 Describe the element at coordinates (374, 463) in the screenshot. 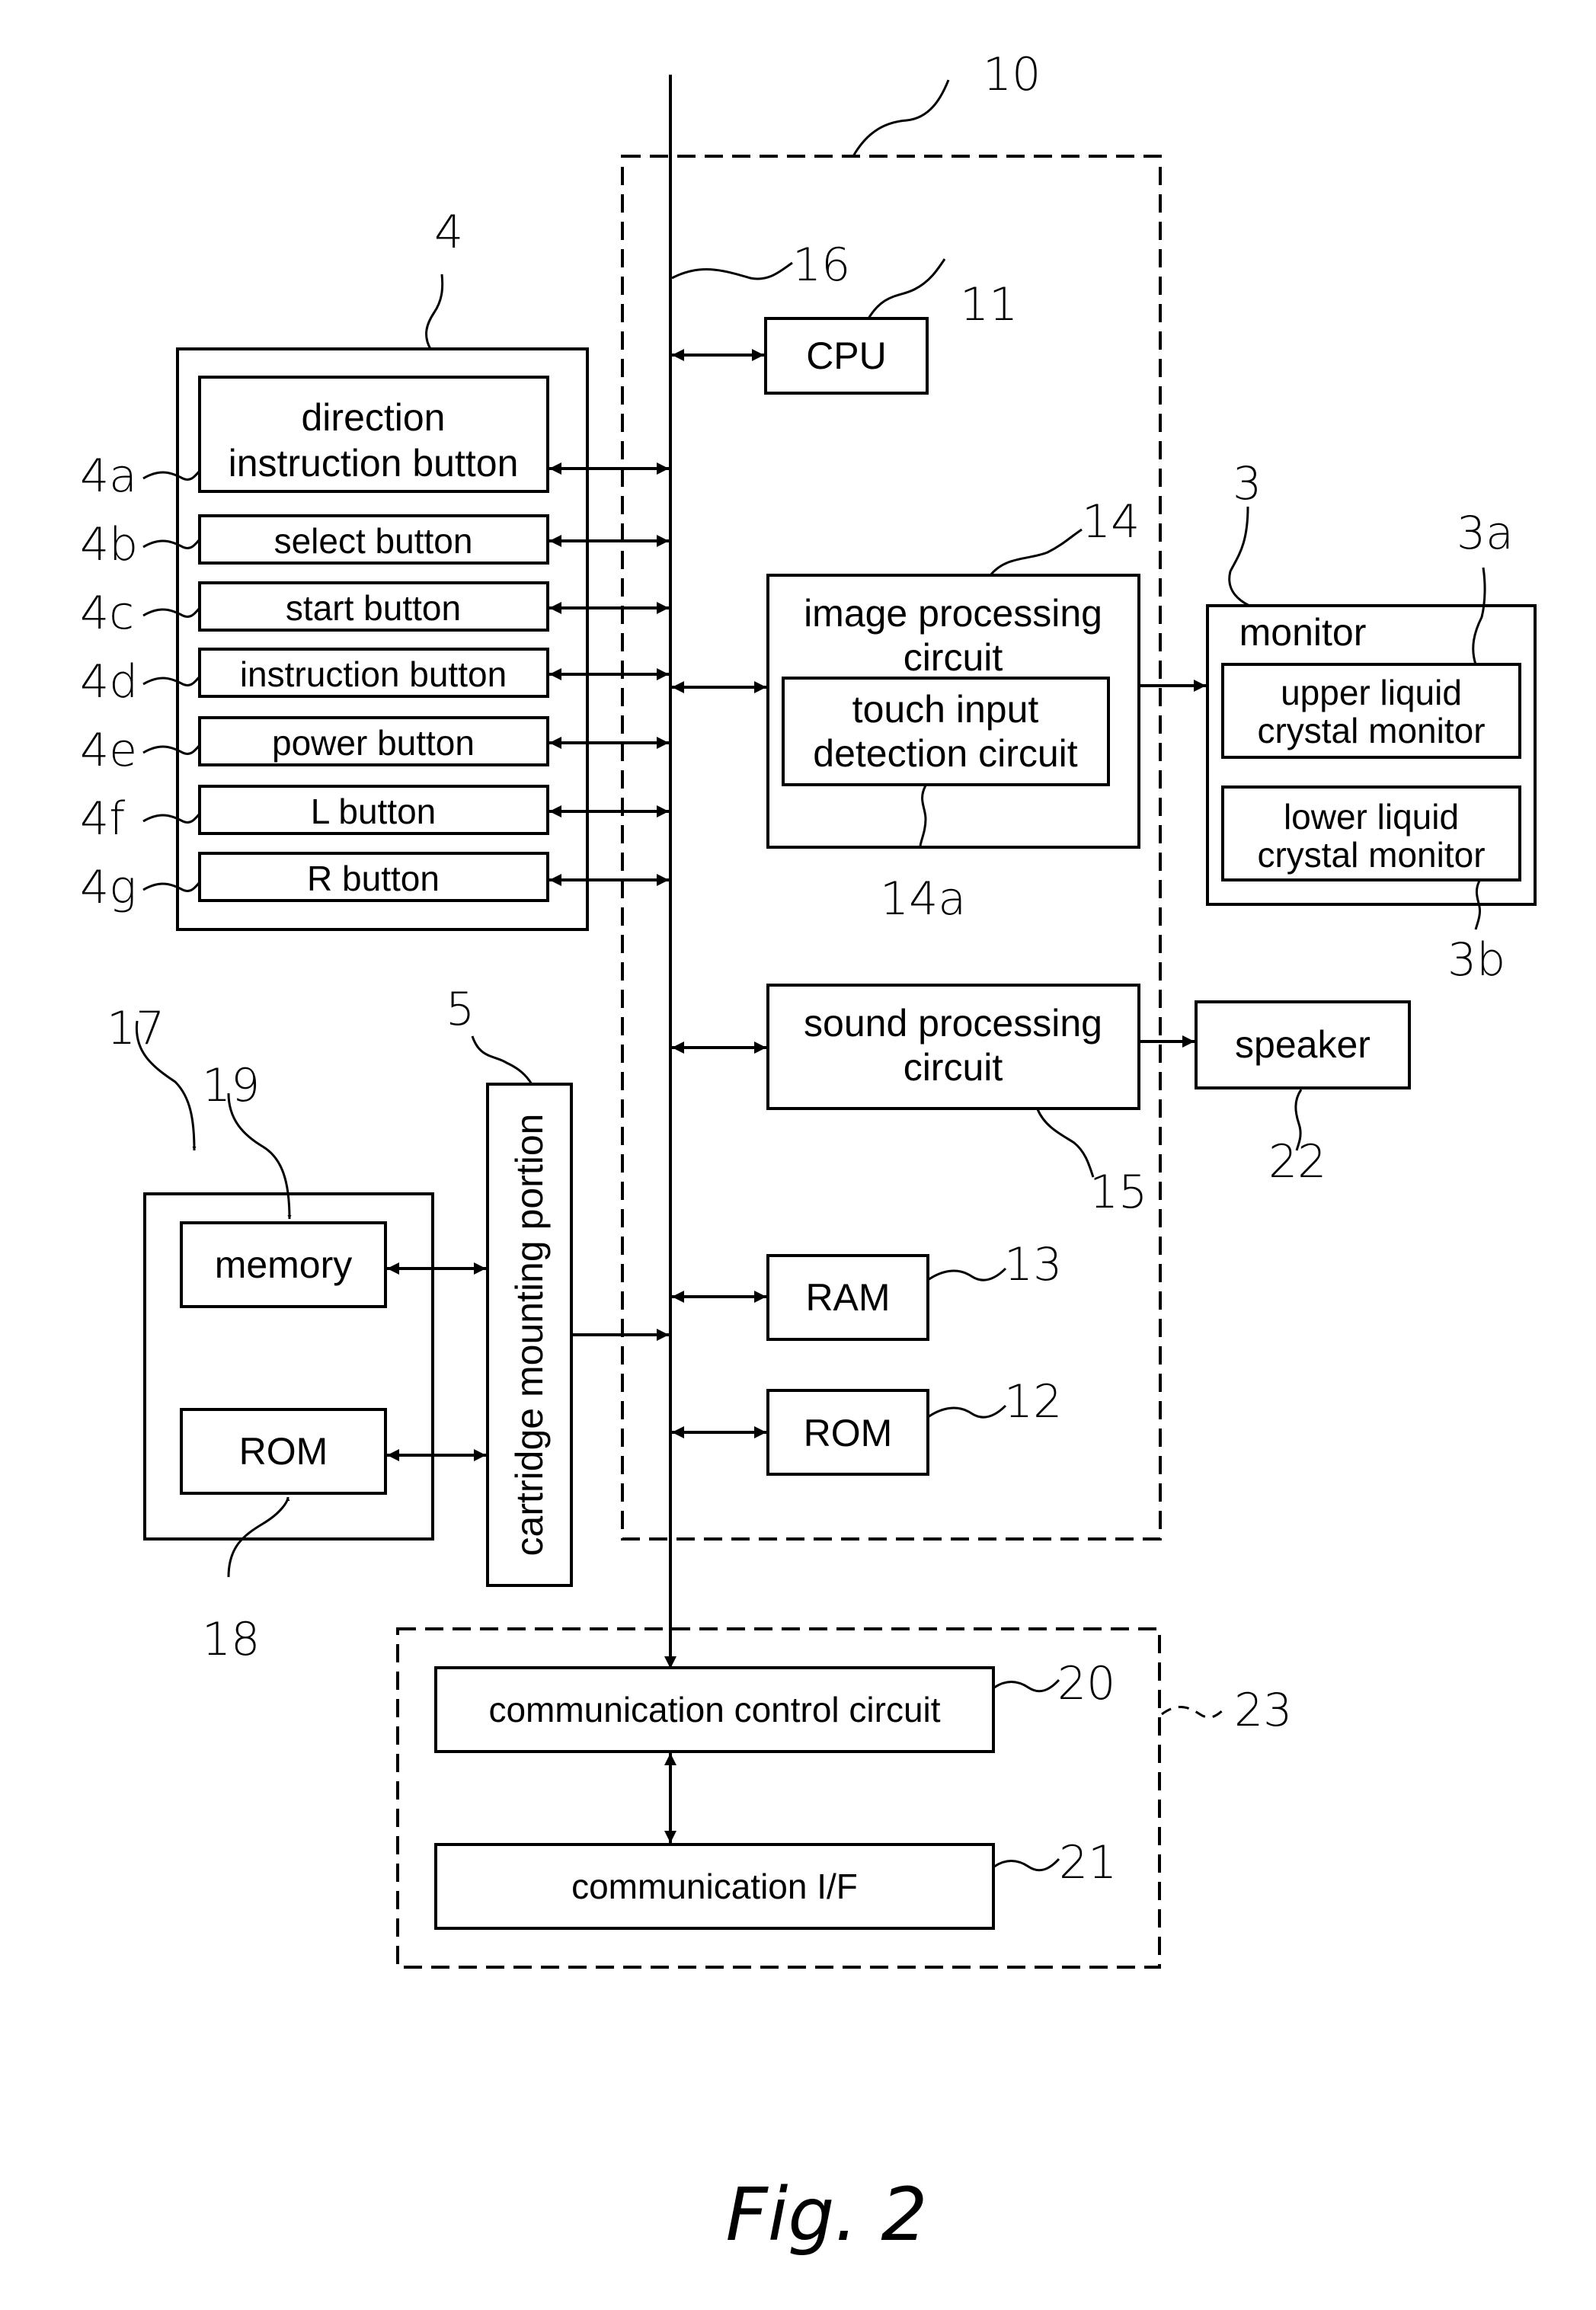

I see `button-4a-label-2: instruction button` at that location.